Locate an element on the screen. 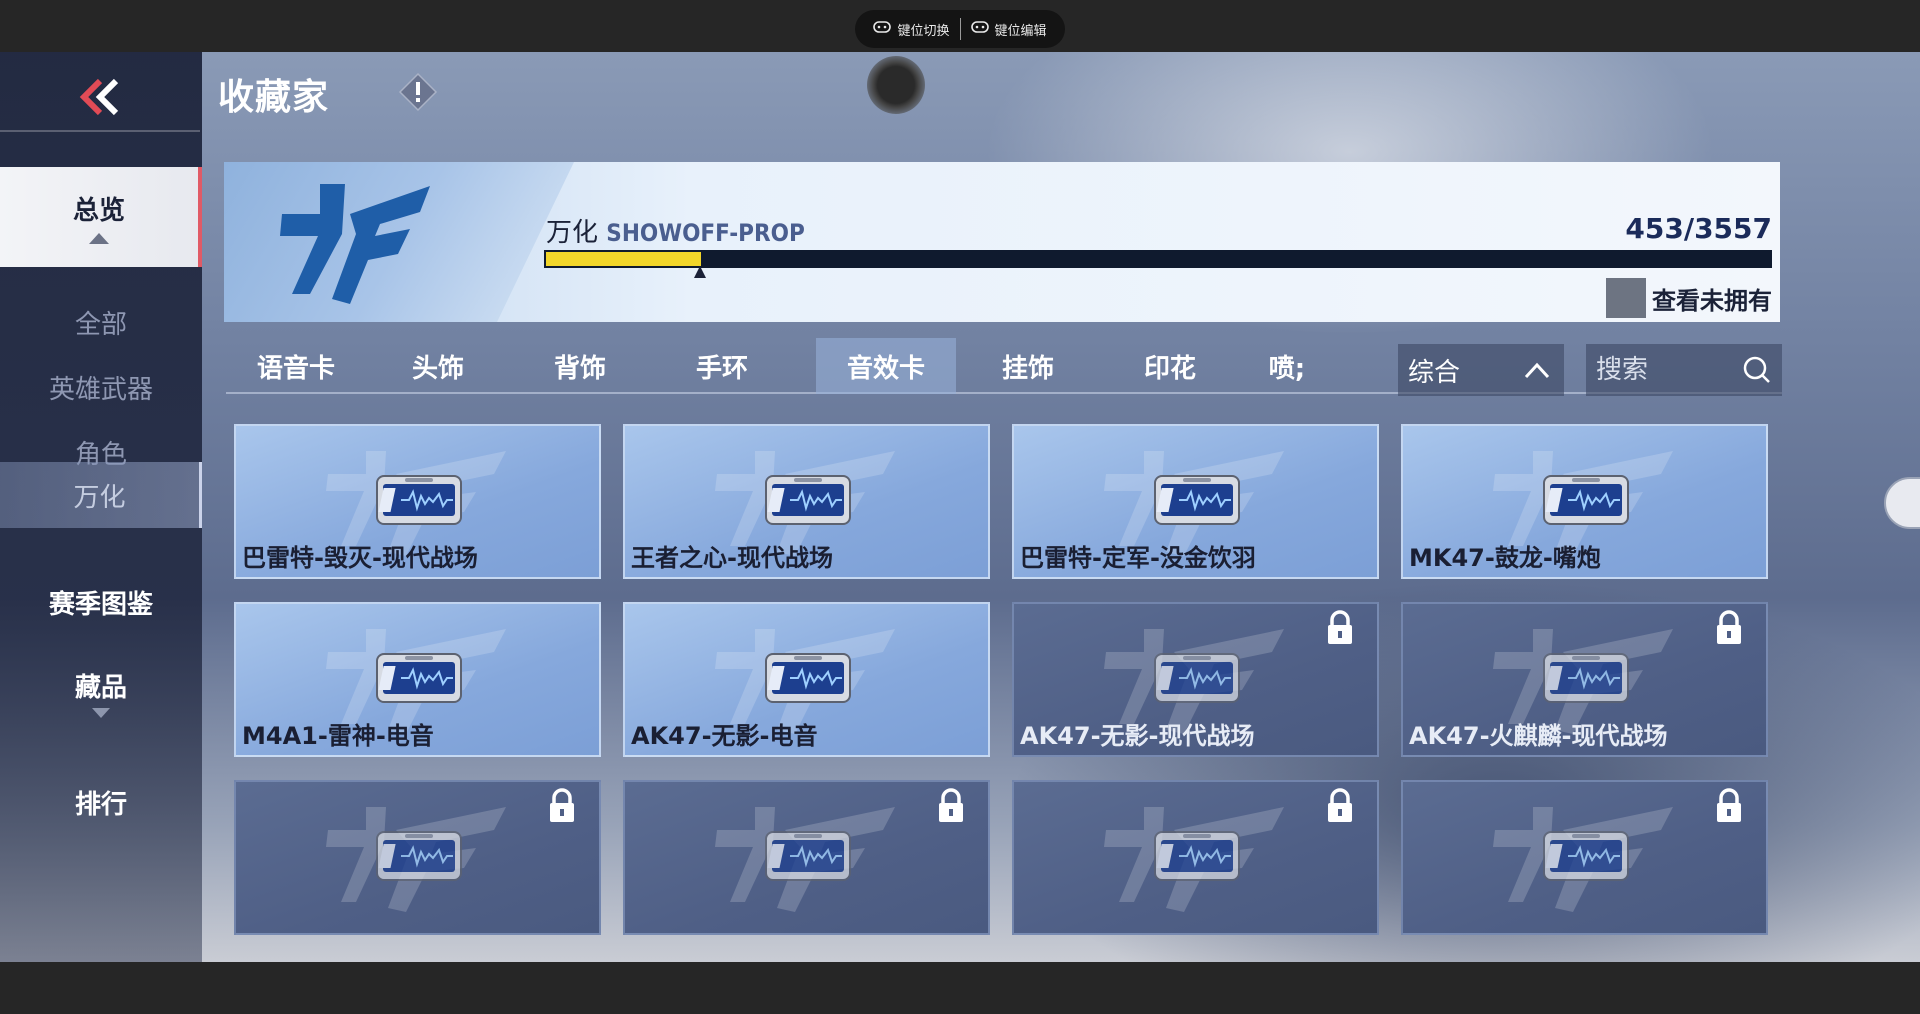 Image resolution: width=1920 pixels, height=1014 pixels. info-icon is located at coordinates (418, 92).